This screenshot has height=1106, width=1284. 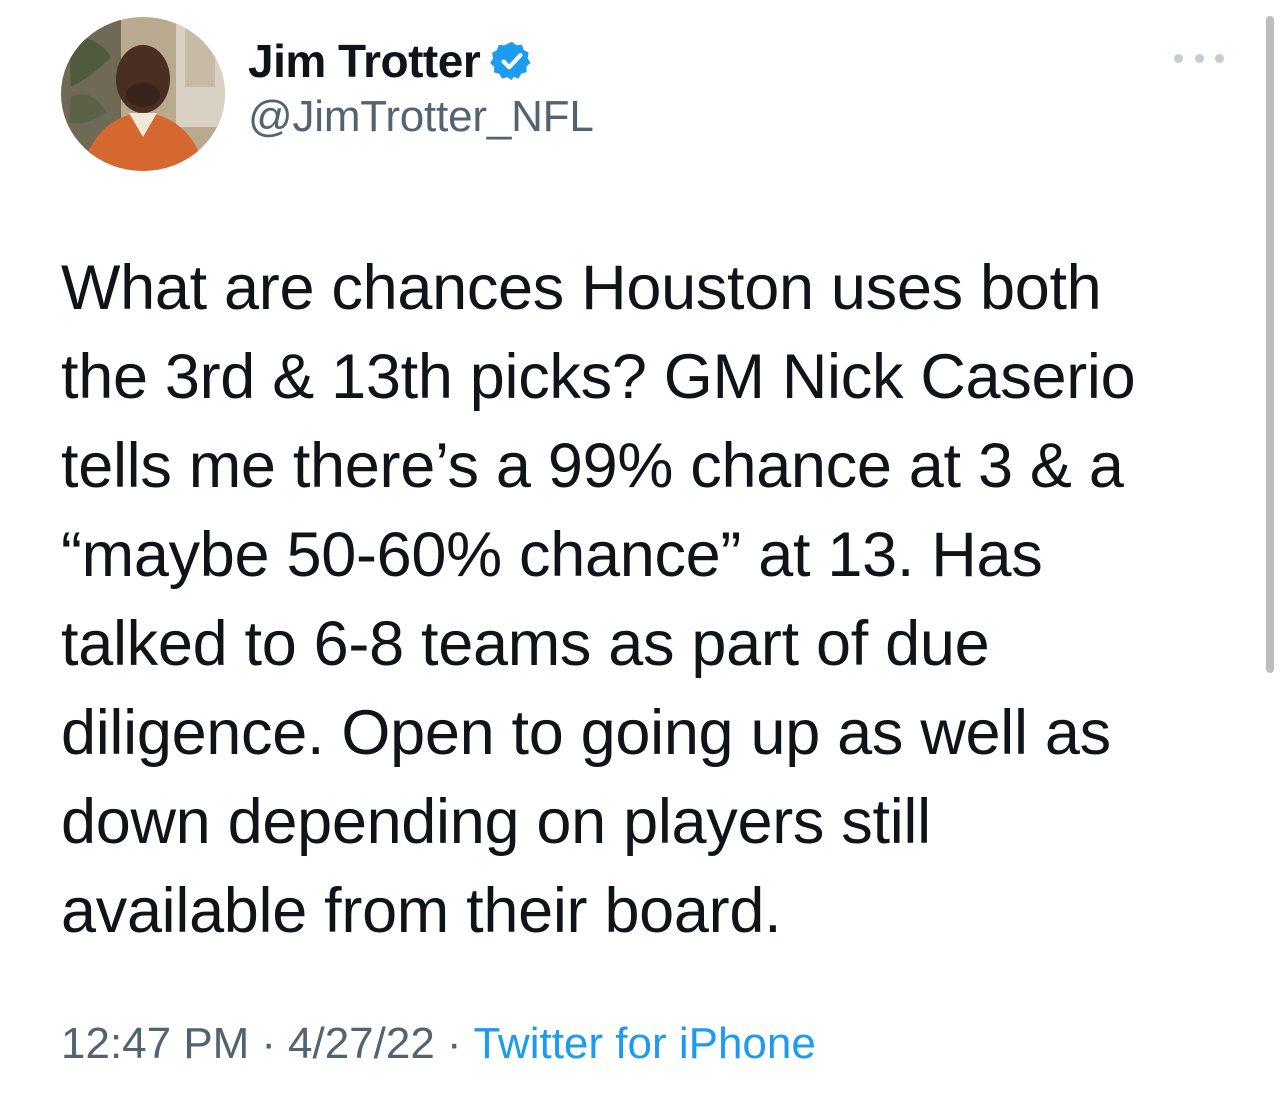 What do you see at coordinates (421, 117) in the screenshot?
I see `author-handle: @JimTrotter_NFL` at bounding box center [421, 117].